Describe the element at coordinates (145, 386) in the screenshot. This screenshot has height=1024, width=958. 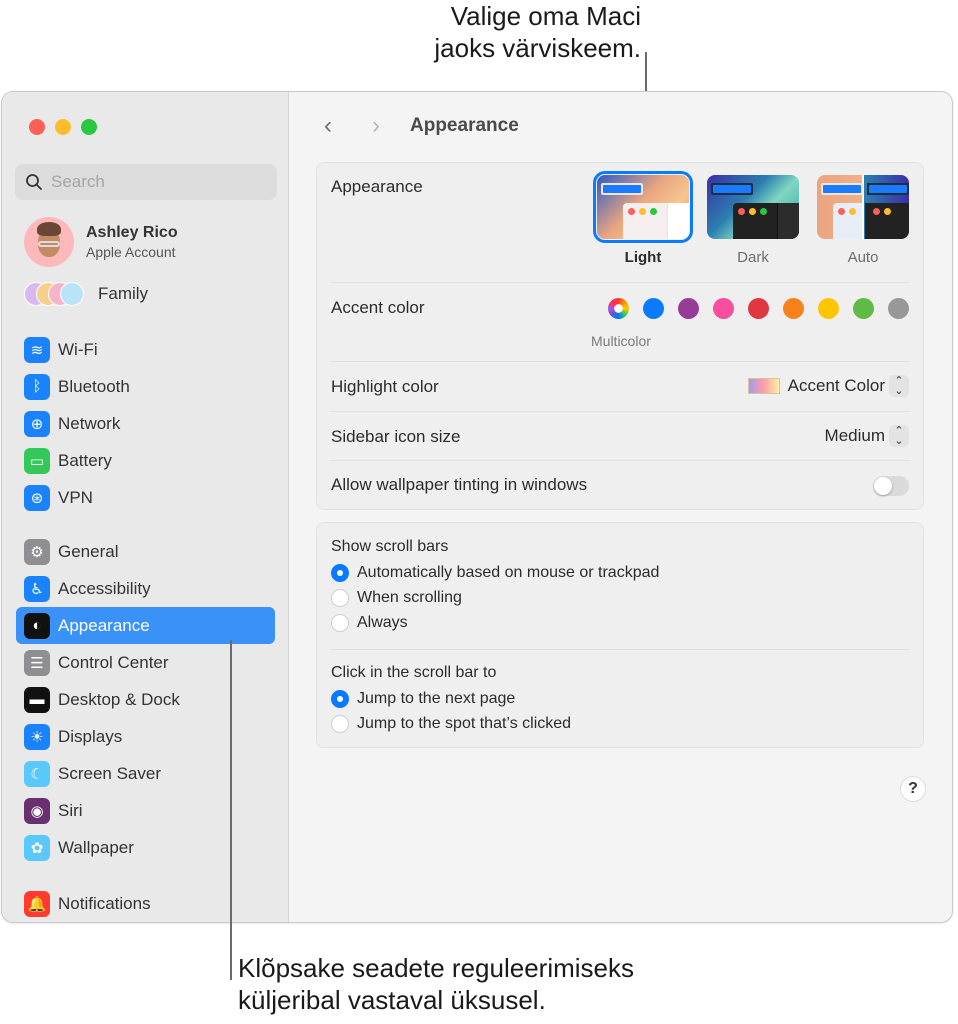
I see `sidebar-item-bluetooth: ᛒ Bluetooth` at that location.